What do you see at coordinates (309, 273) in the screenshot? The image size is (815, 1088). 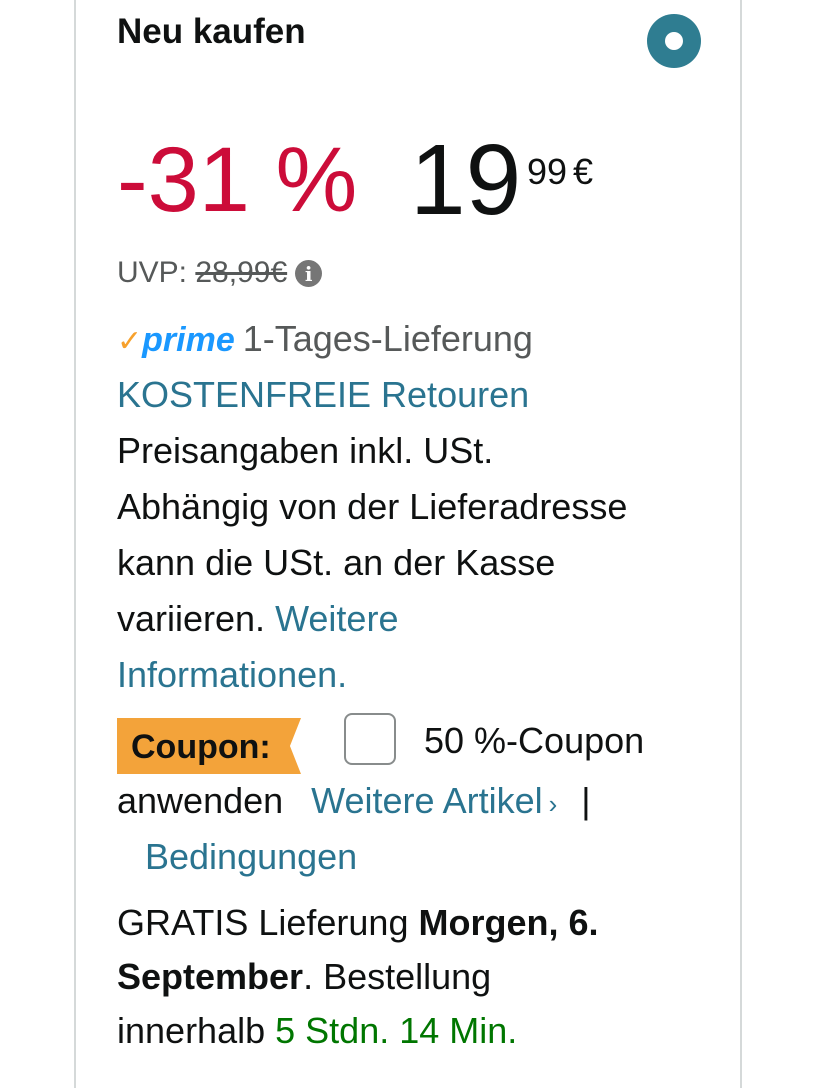 I see `info-icon: i` at bounding box center [309, 273].